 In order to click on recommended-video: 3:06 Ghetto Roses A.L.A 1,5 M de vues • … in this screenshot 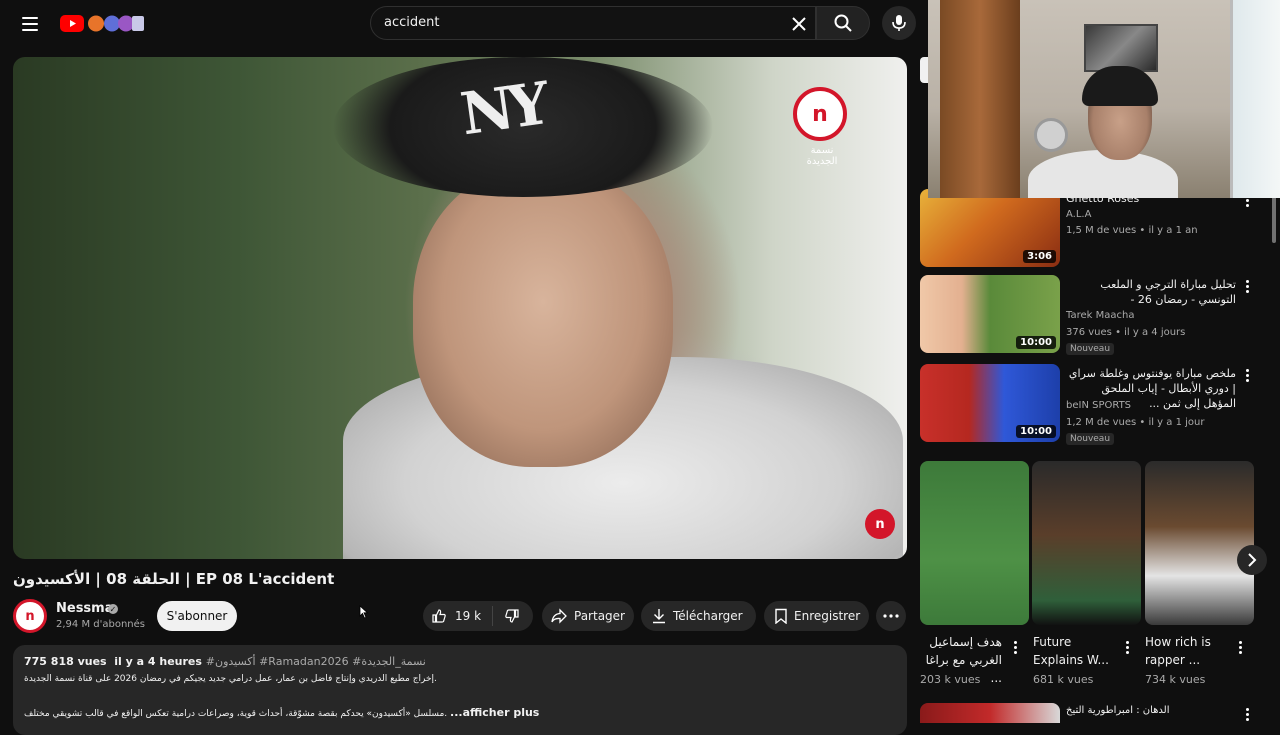, I will do `click(1090, 231)`.